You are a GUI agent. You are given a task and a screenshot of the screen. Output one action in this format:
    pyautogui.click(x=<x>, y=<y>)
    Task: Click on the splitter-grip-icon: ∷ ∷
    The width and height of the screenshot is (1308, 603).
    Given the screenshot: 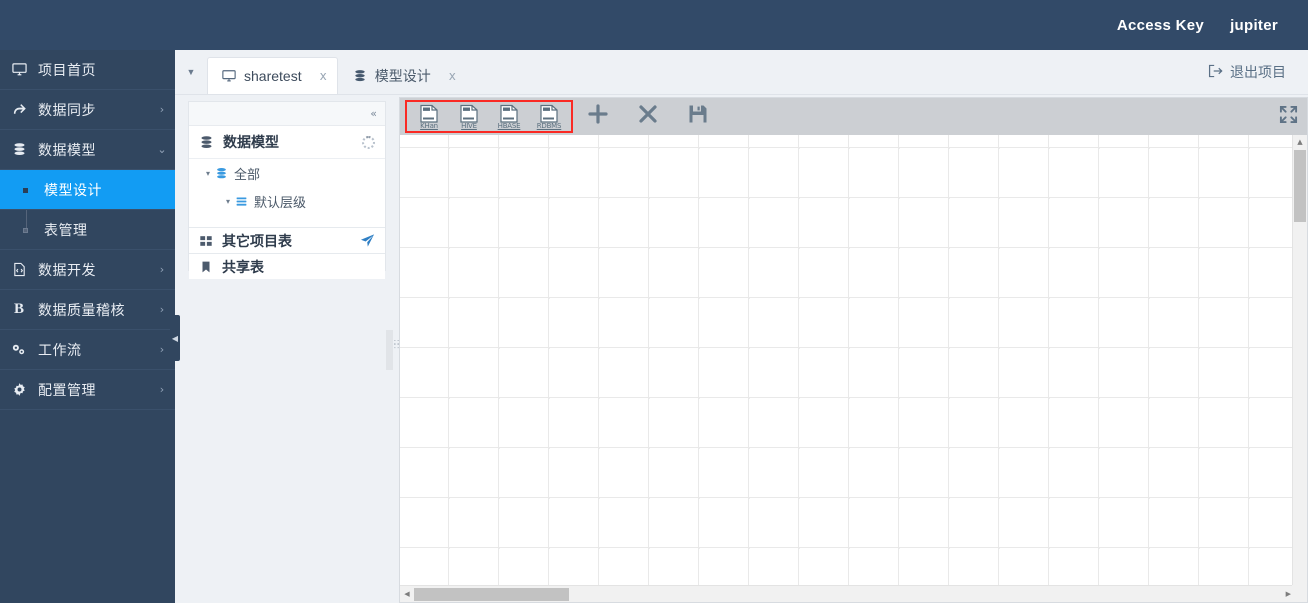 What is the action you would take?
    pyautogui.click(x=396, y=344)
    